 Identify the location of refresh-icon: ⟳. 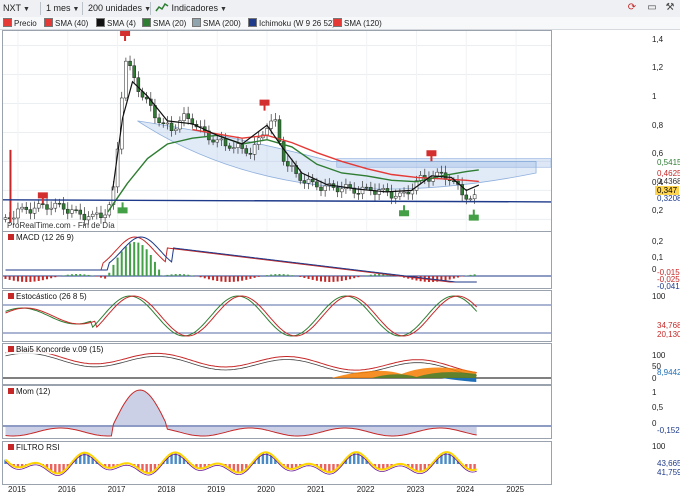
(632, 8).